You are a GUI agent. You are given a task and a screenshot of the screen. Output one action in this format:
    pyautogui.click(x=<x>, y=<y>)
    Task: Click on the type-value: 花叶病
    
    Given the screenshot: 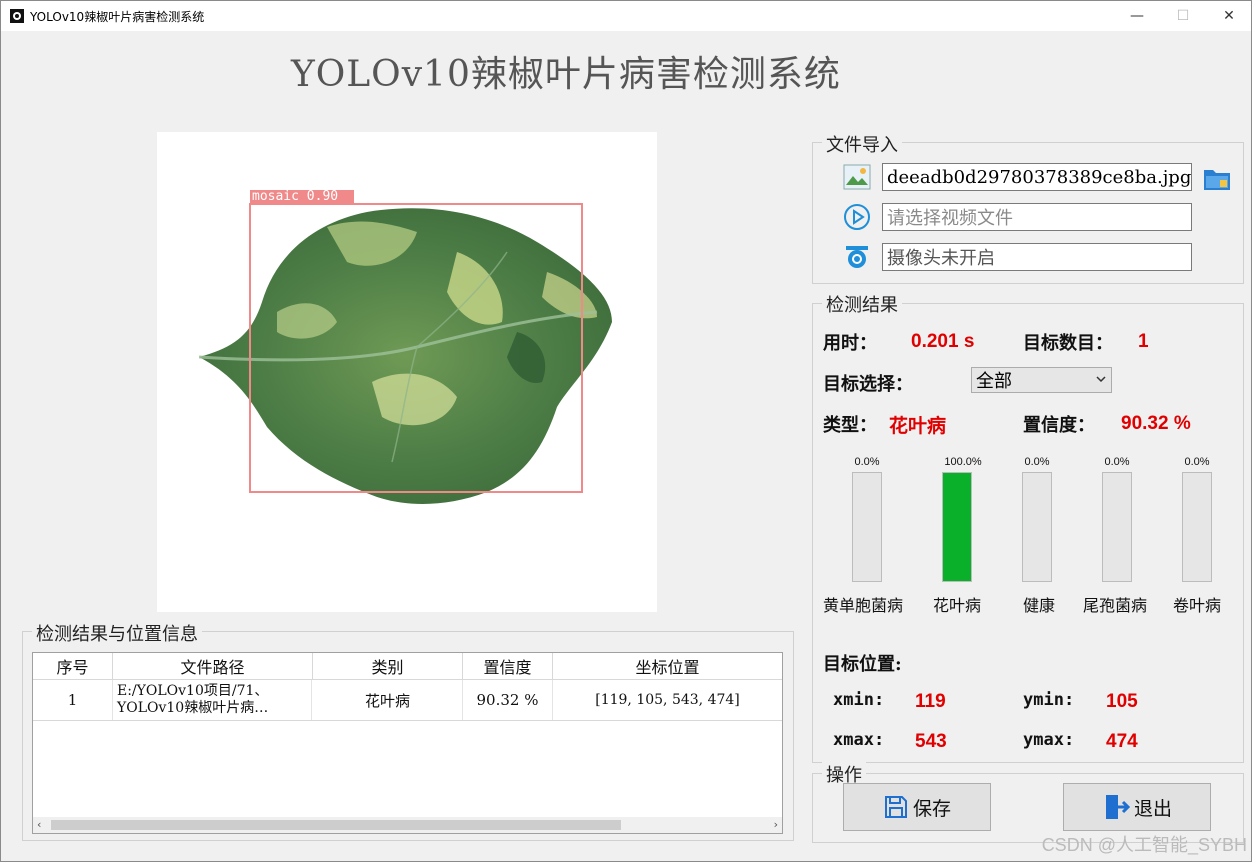 What is the action you would take?
    pyautogui.click(x=918, y=426)
    